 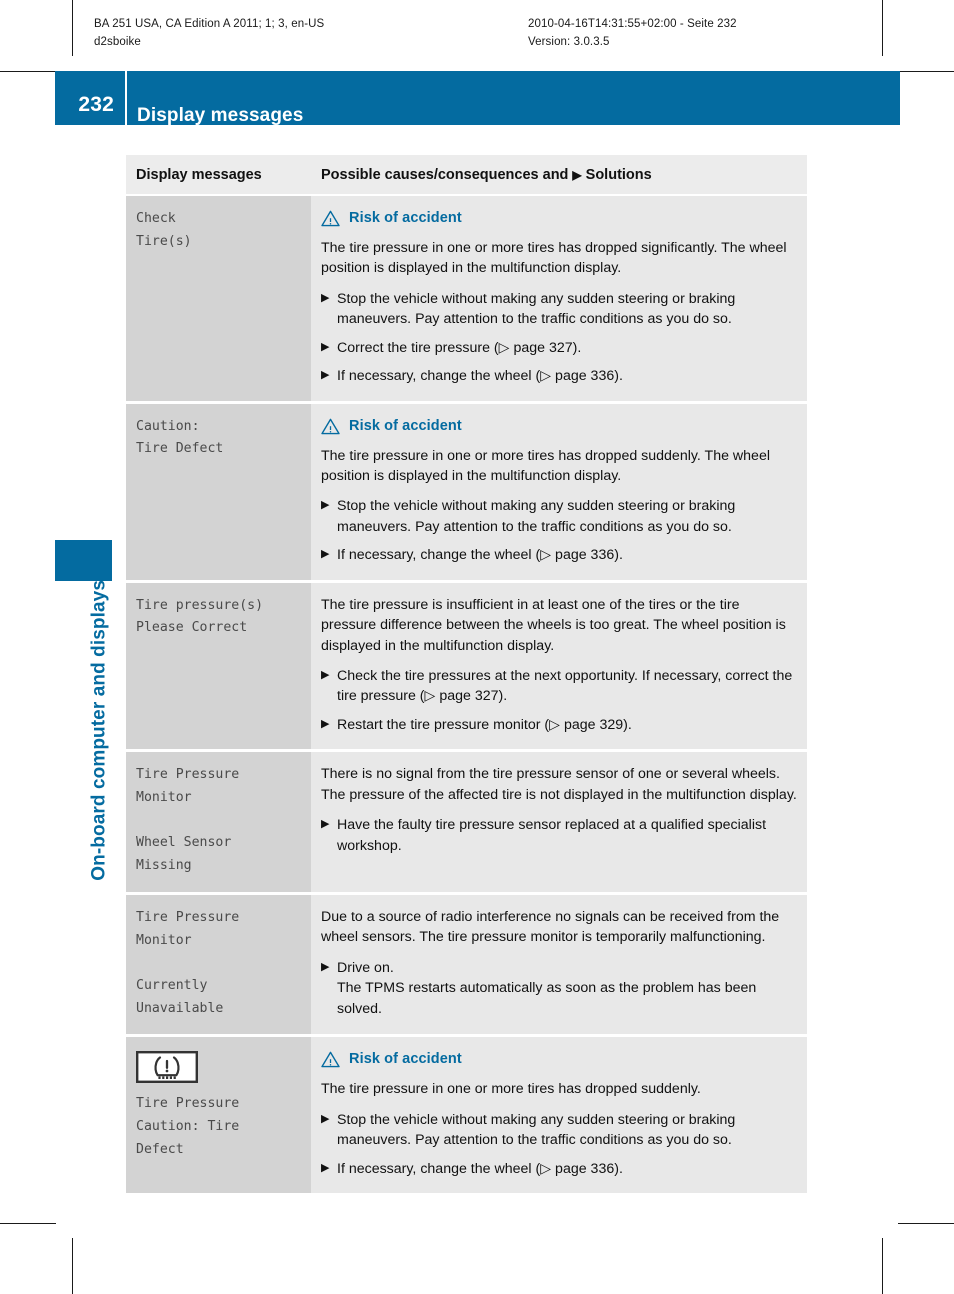 What do you see at coordinates (199, 175) in the screenshot?
I see `column-header-display-messages: Display messages` at bounding box center [199, 175].